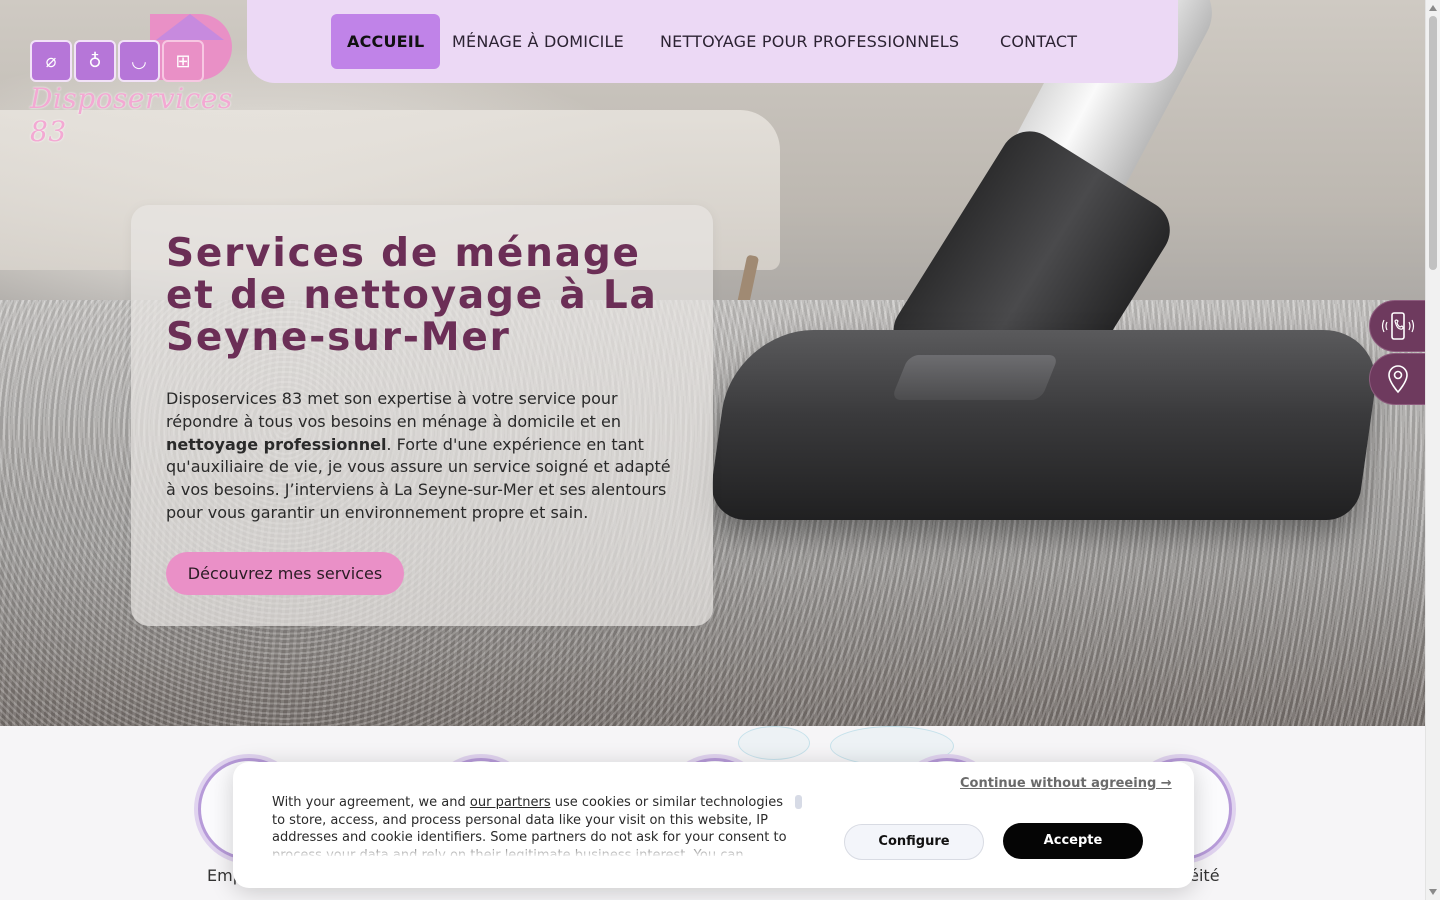 Image resolution: width=1440 pixels, height=900 pixels. I want to click on phone-call-button, so click(1398, 326).